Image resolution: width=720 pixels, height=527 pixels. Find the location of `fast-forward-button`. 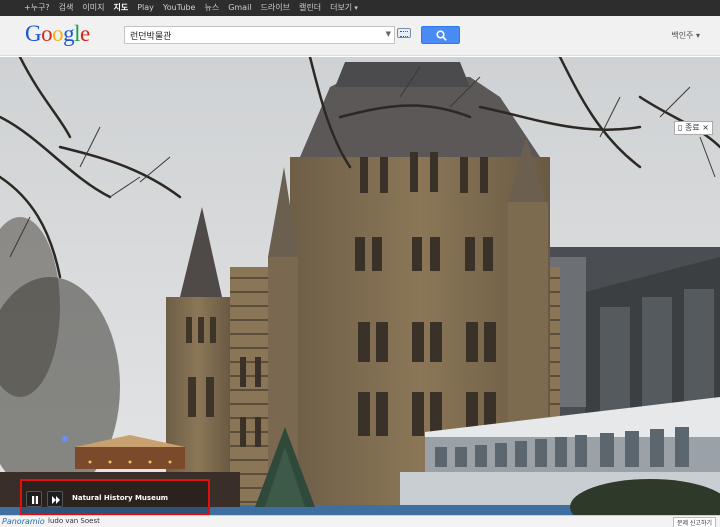

fast-forward-button is located at coordinates (55, 499).